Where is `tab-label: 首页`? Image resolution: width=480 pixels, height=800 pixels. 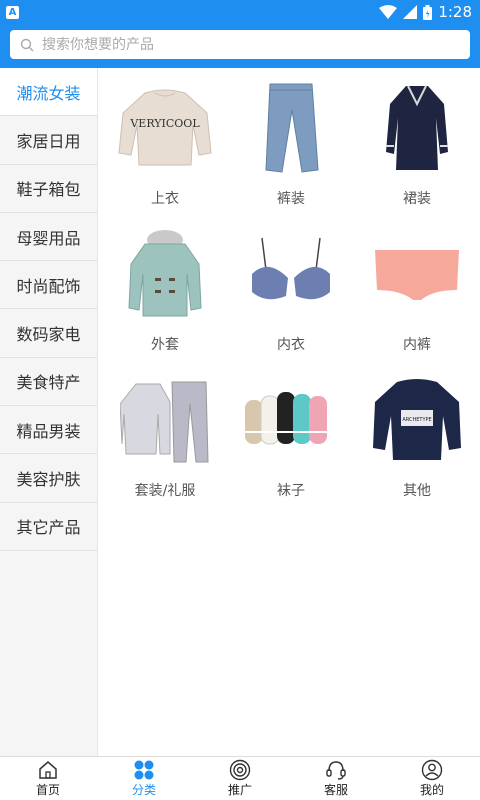 tab-label: 首页 is located at coordinates (47, 790).